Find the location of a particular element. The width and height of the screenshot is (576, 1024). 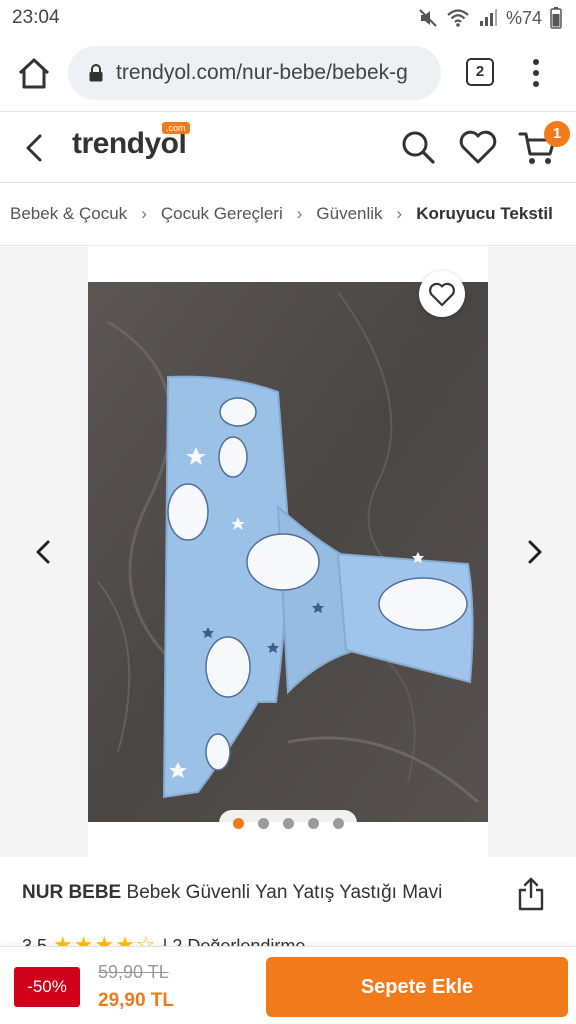

tabs-button: 2 is located at coordinates (480, 72).